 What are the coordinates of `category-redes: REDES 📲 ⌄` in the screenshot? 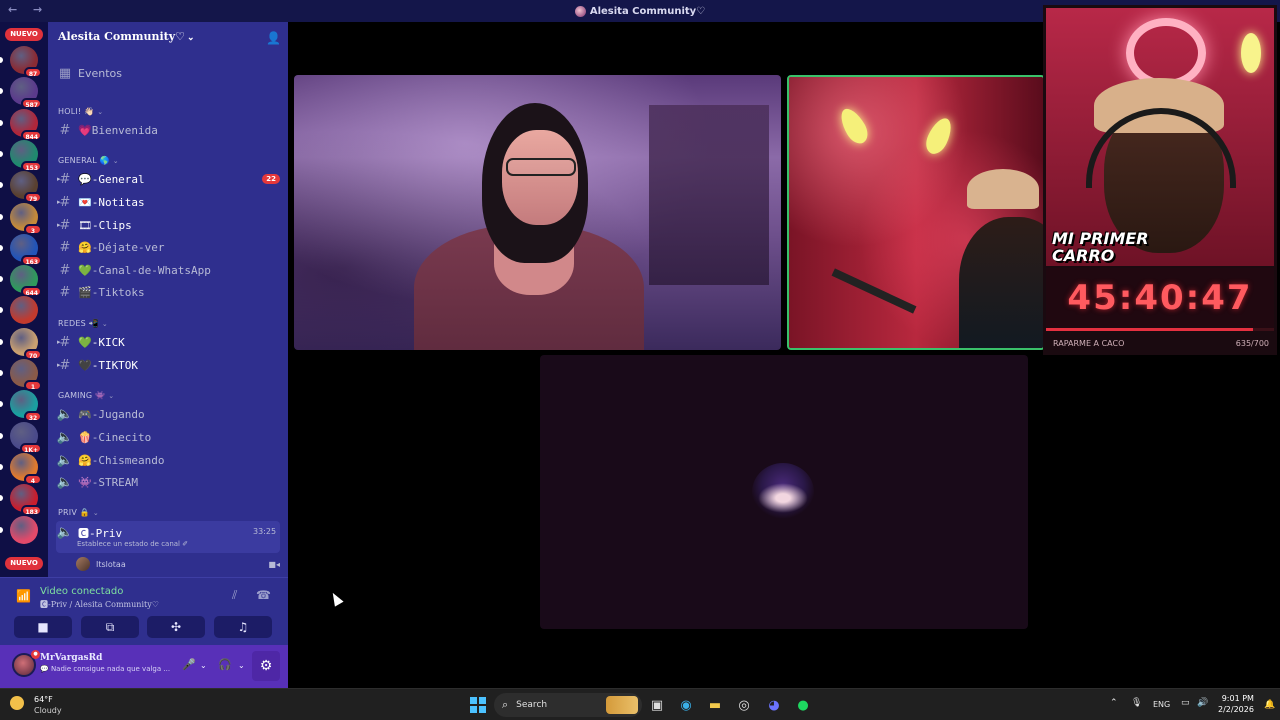 It's located at (83, 323).